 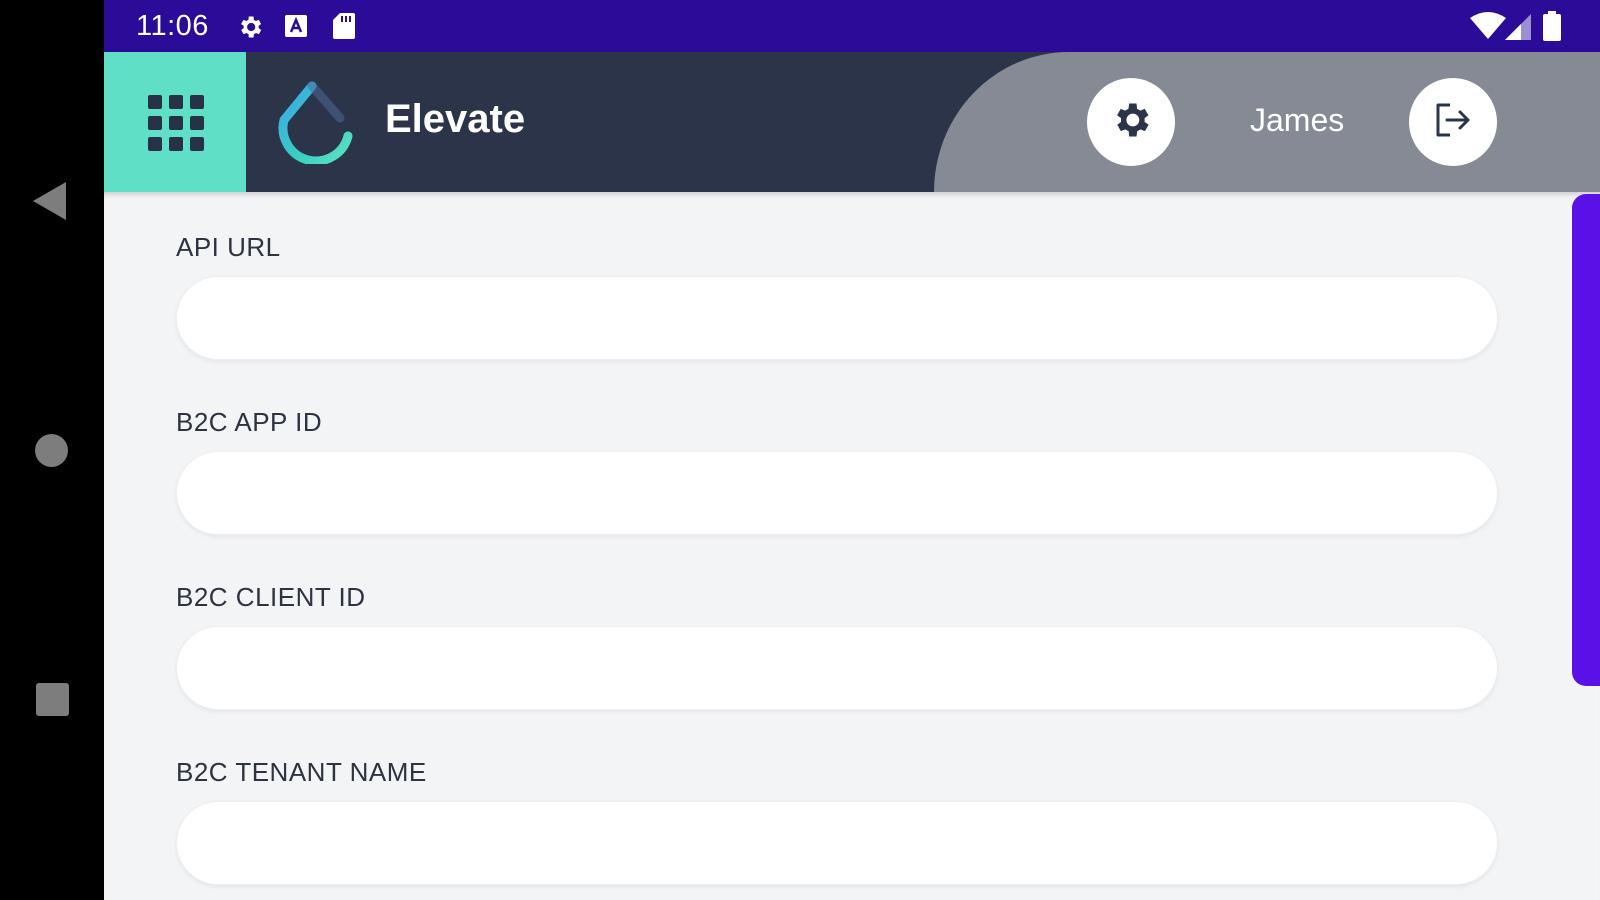 What do you see at coordinates (852, 122) in the screenshot?
I see `app-header: Elevate James` at bounding box center [852, 122].